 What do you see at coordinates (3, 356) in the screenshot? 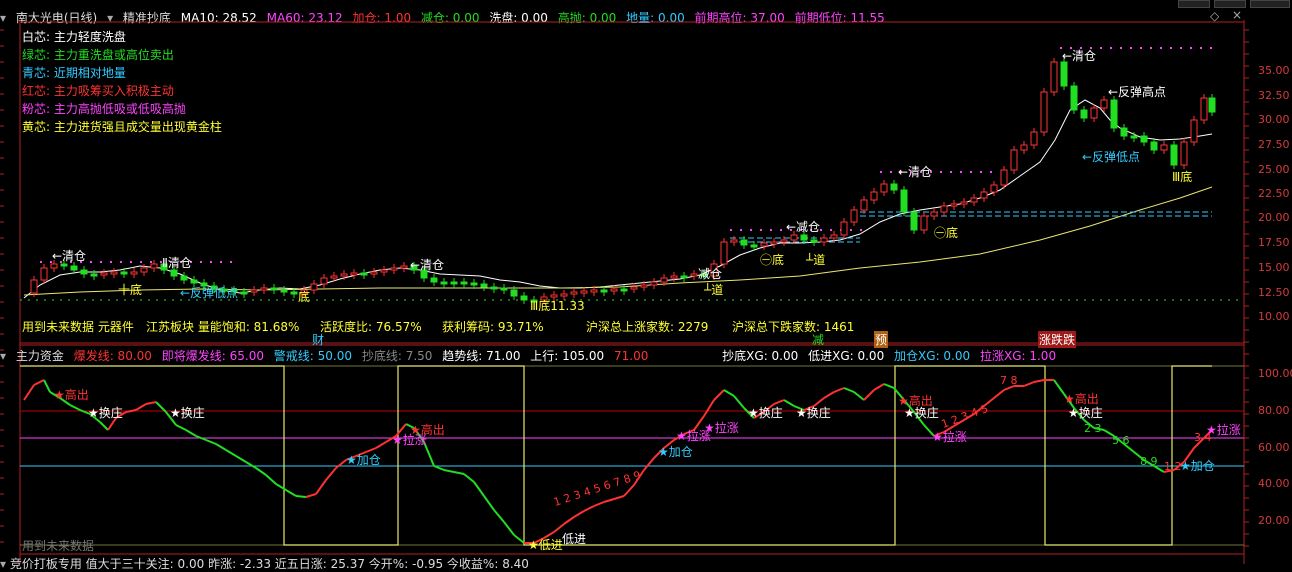
I see `lower-dropdown-icon: ▾` at bounding box center [3, 356].